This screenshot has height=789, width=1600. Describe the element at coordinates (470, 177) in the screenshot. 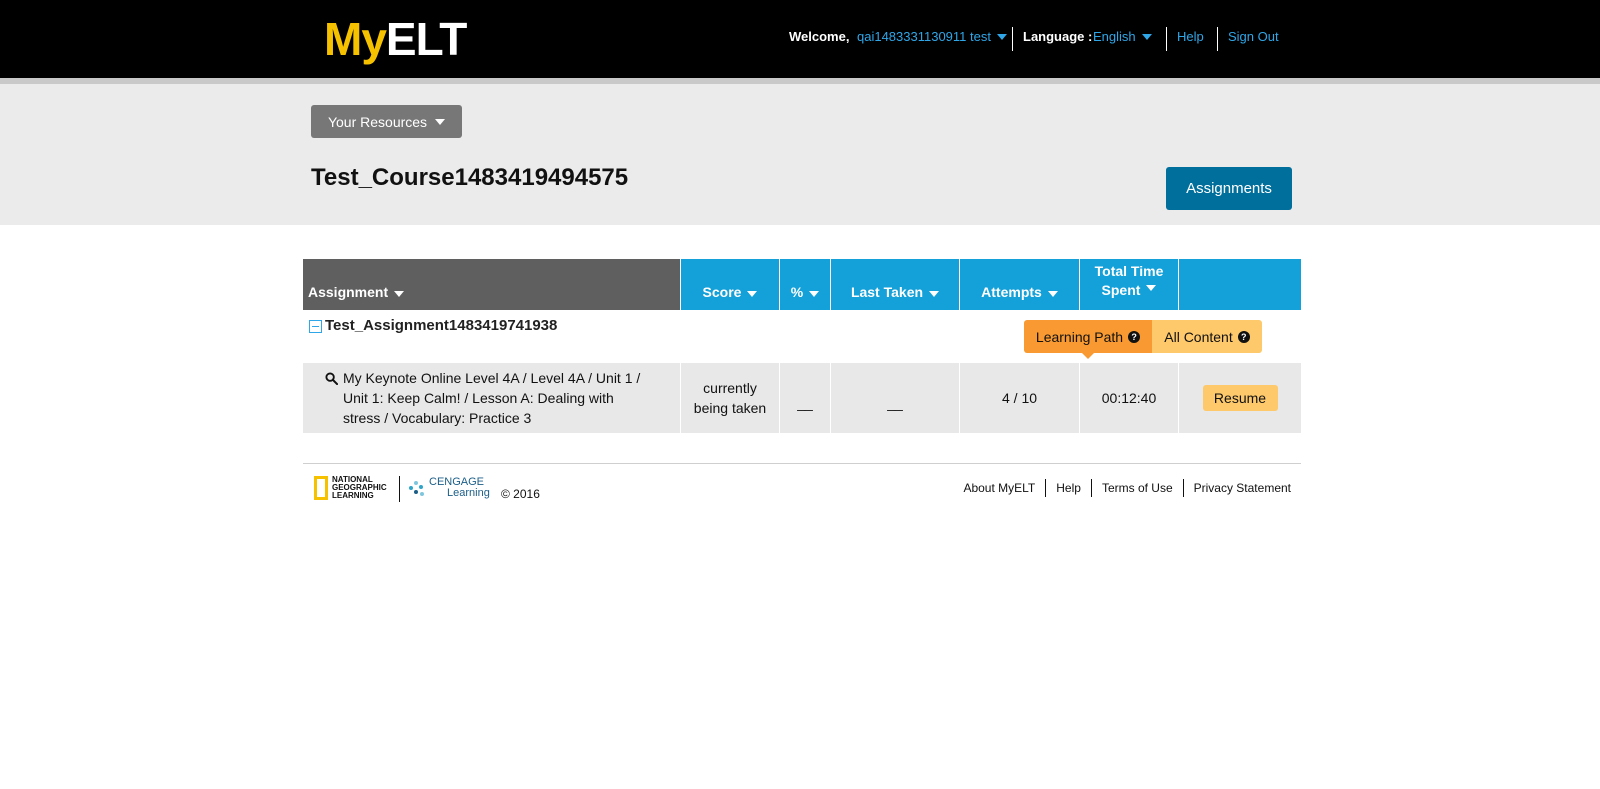

I see `page-title: Test_Course1483419494575` at that location.